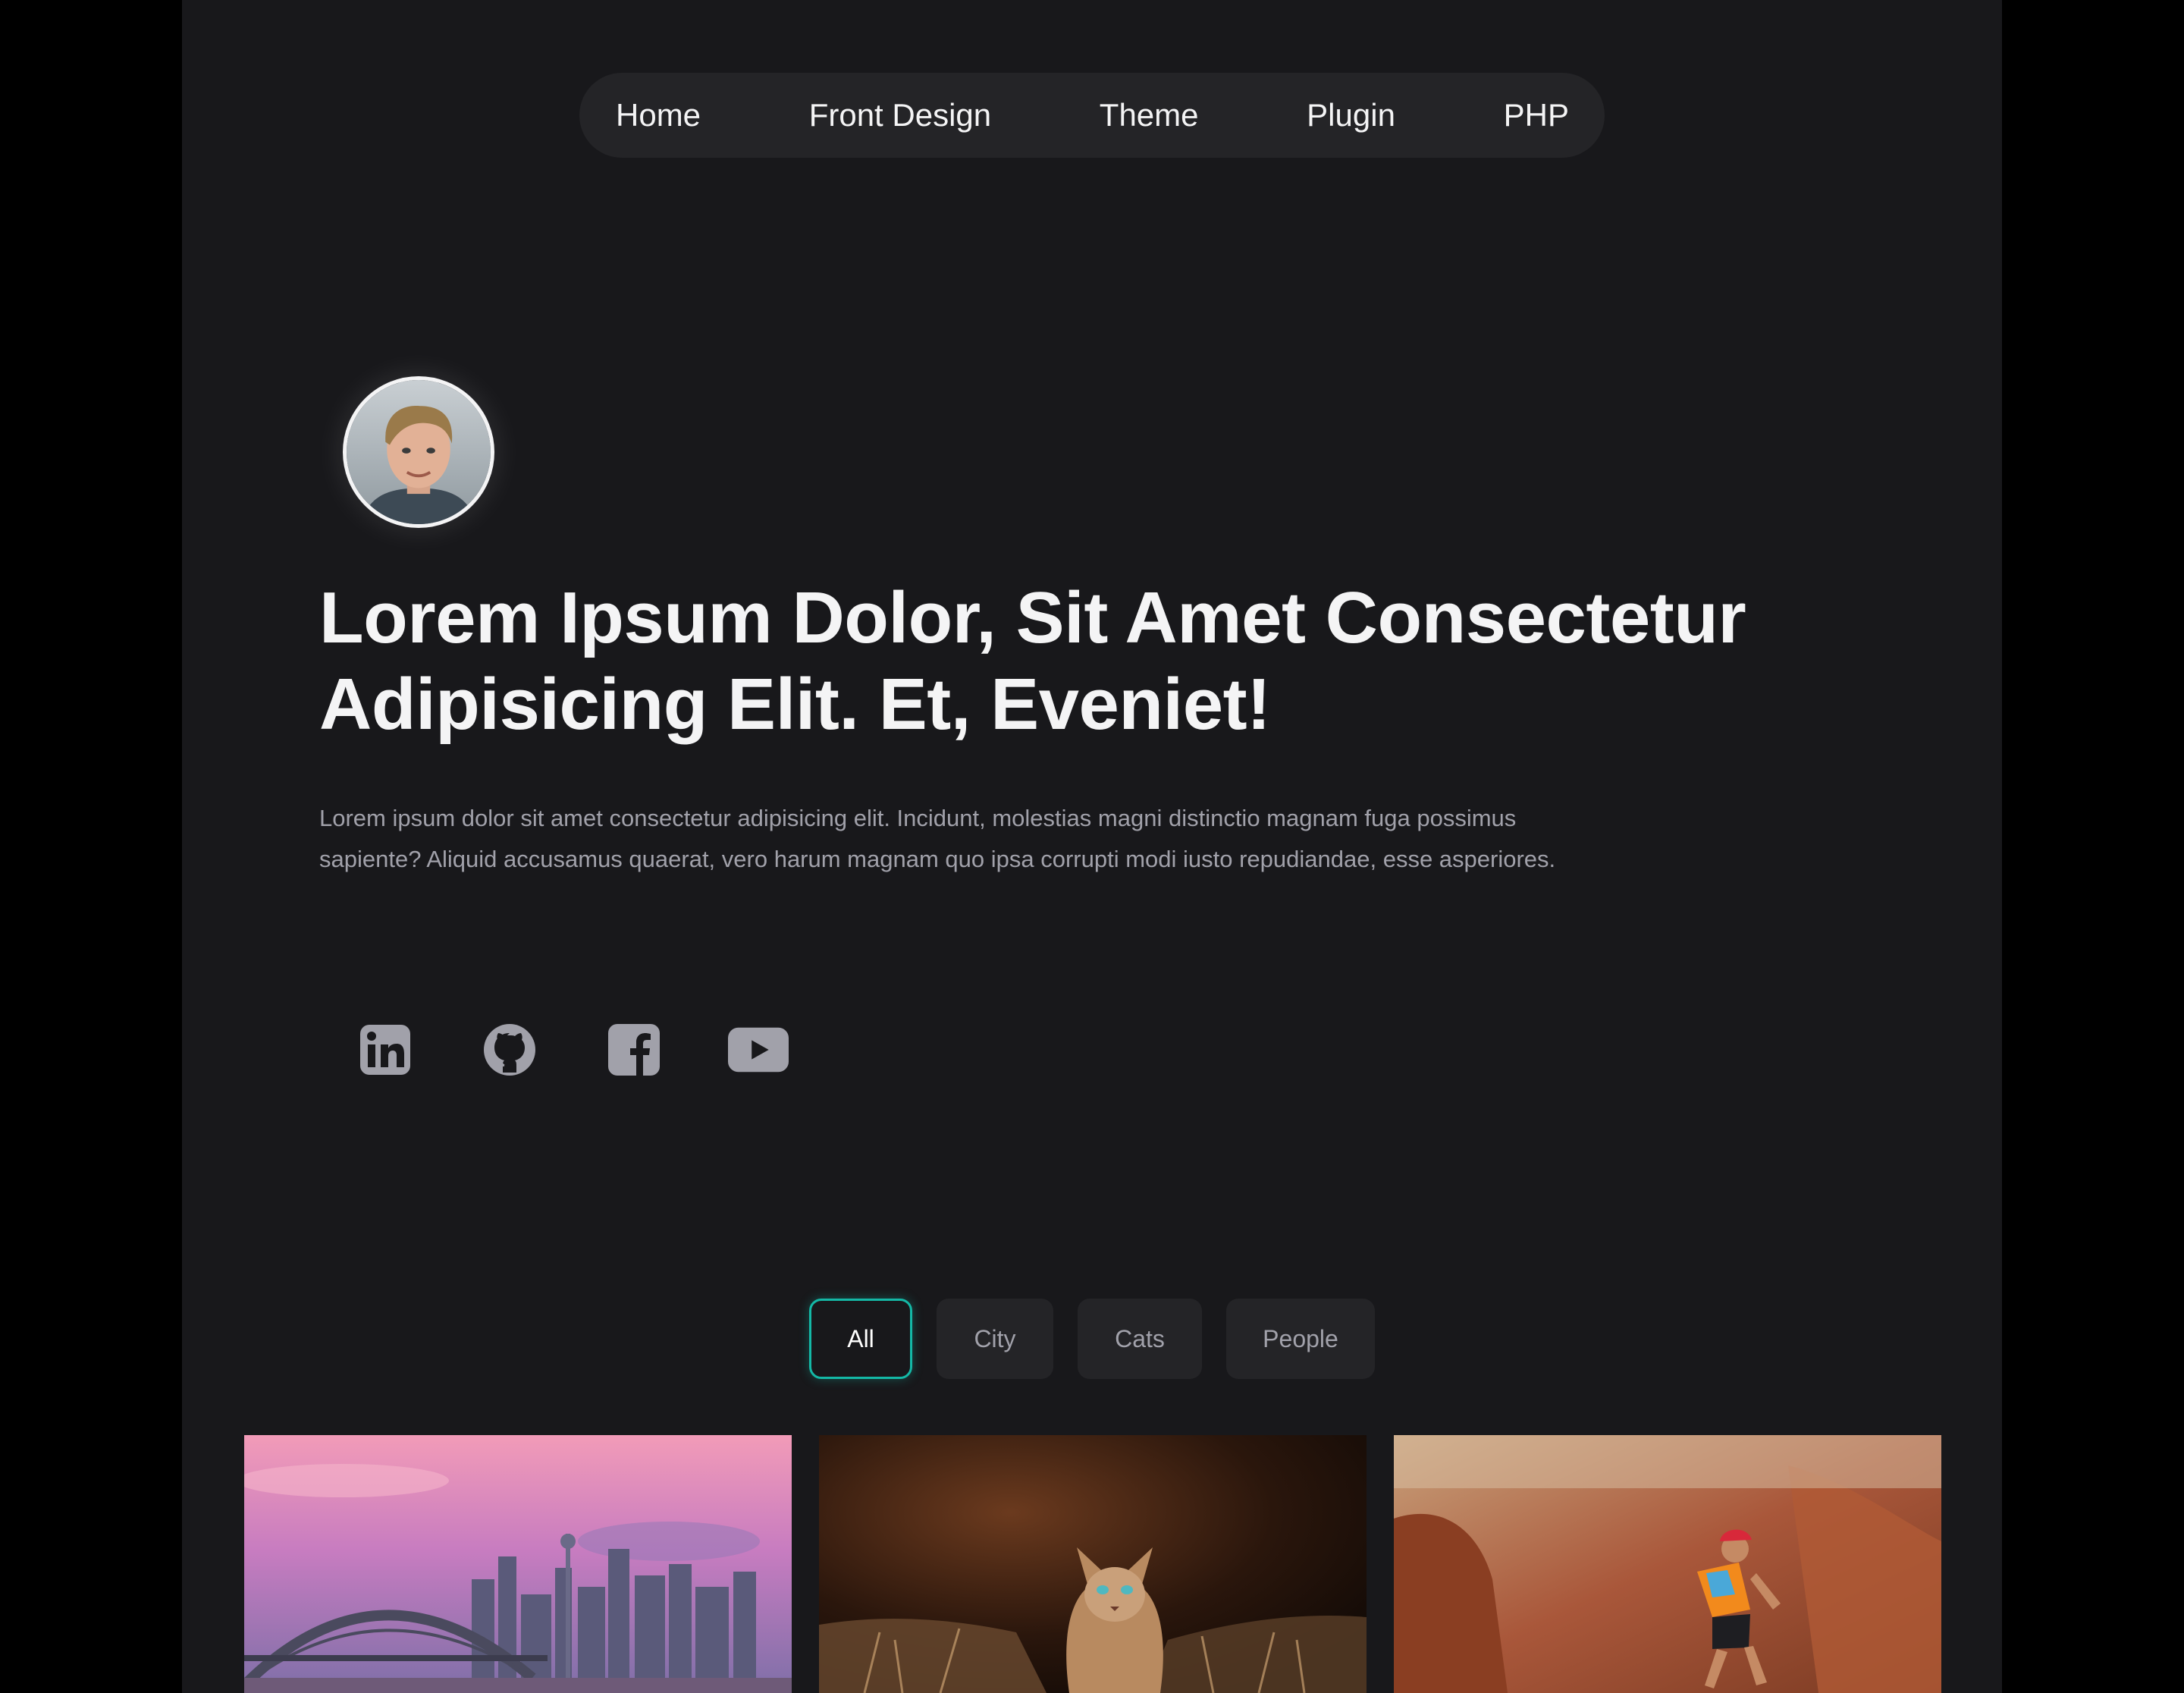  Describe the element at coordinates (1149, 115) in the screenshot. I see `nav-item-theme: Theme` at that location.